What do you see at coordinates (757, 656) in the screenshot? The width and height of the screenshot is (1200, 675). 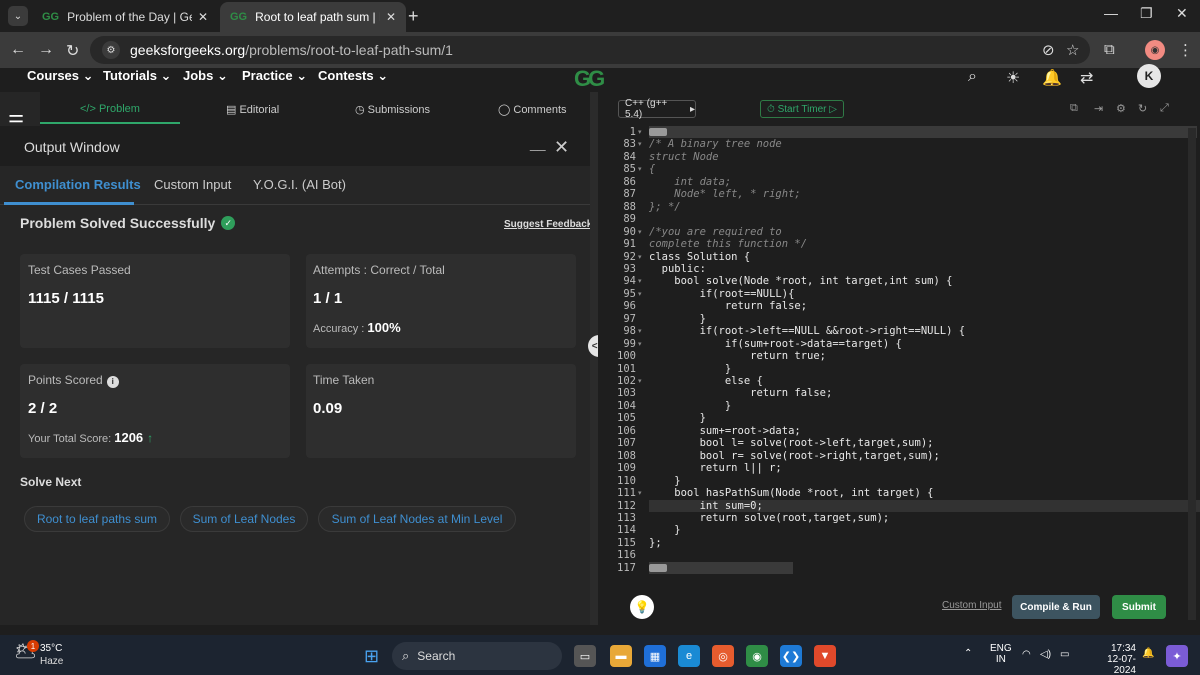 I see `chrome-icon: ◉` at bounding box center [757, 656].